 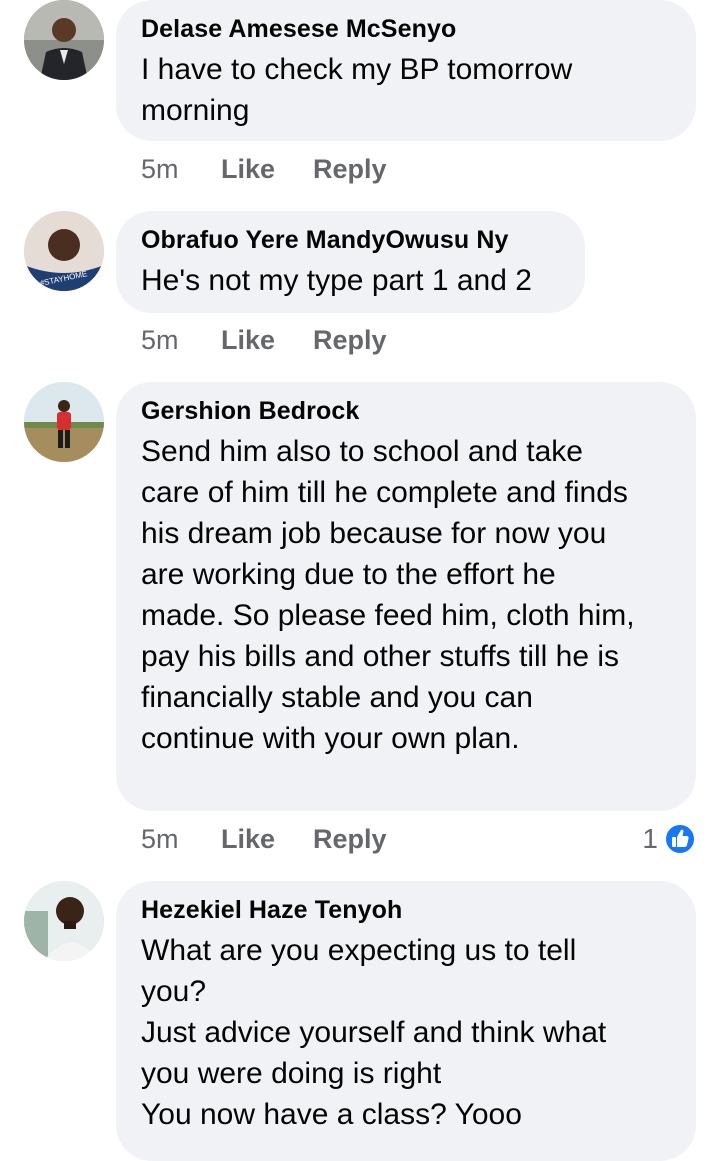 I want to click on comment-text: He's not my type part 1 and 2, so click(x=336, y=280).